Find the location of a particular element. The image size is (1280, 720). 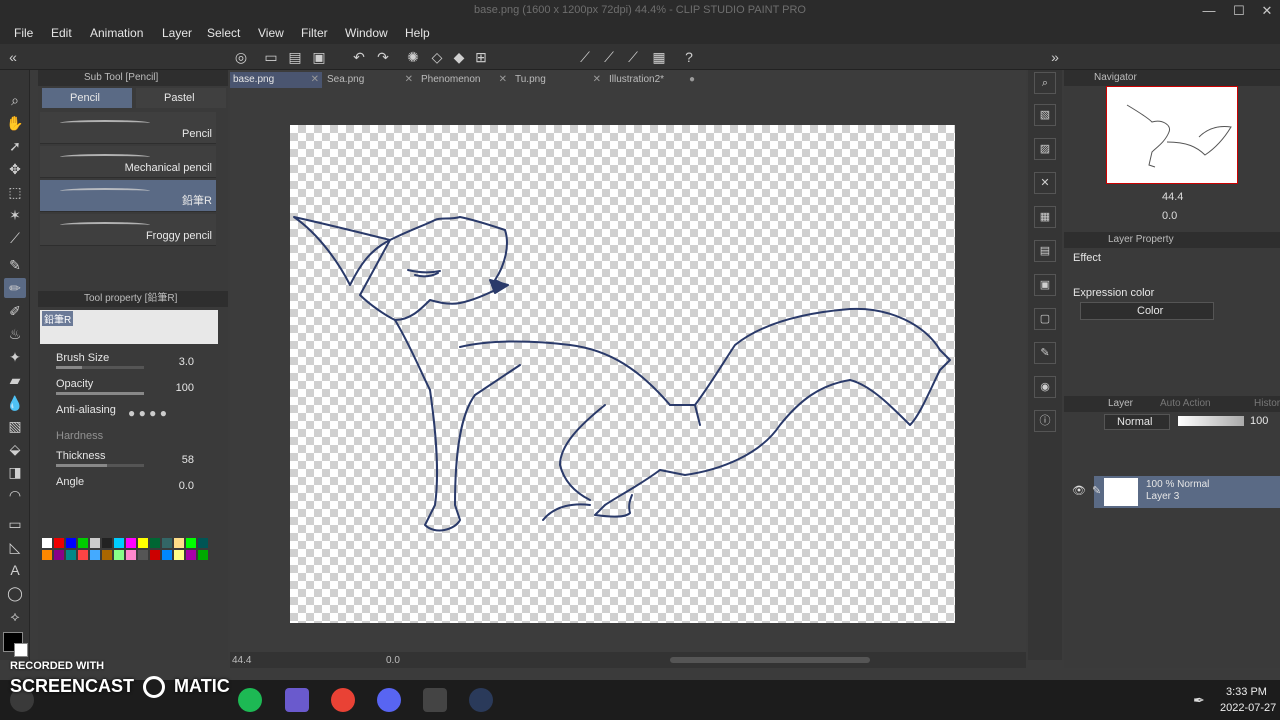

pencil-tool-icon: ✏ is located at coordinates (15, 288).